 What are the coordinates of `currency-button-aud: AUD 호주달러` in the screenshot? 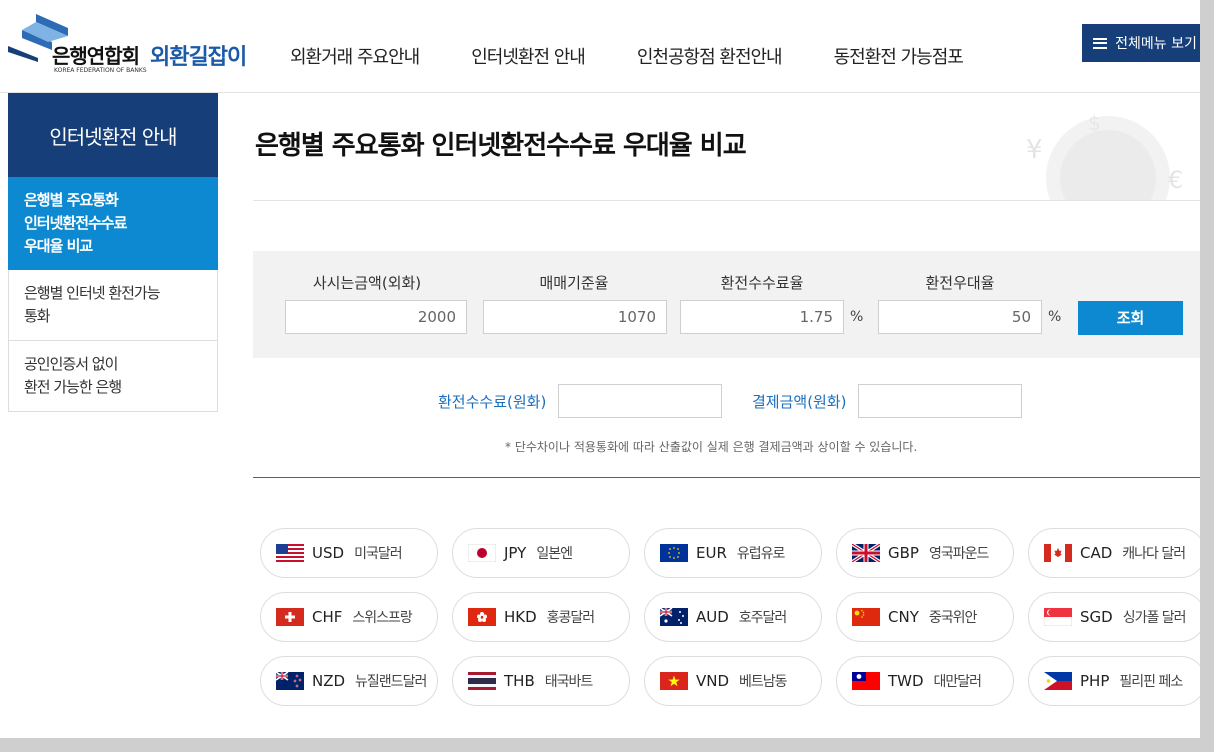 It's located at (733, 617).